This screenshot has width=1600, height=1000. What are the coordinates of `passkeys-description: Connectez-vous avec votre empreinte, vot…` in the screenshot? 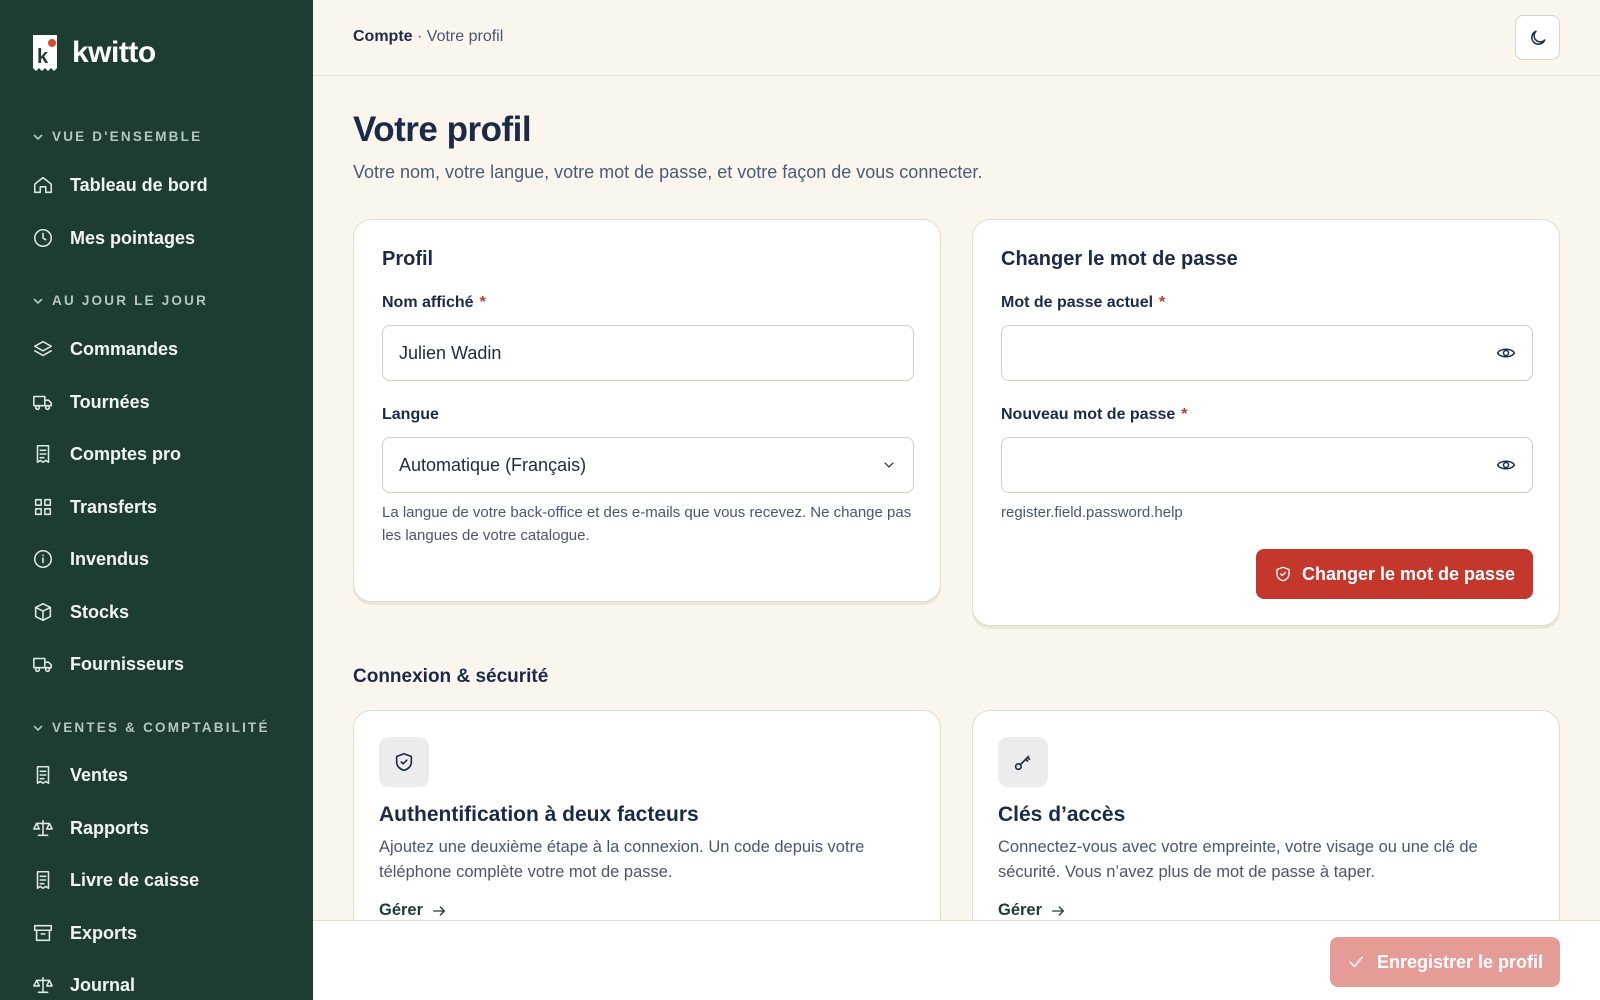 It's located at (1238, 859).